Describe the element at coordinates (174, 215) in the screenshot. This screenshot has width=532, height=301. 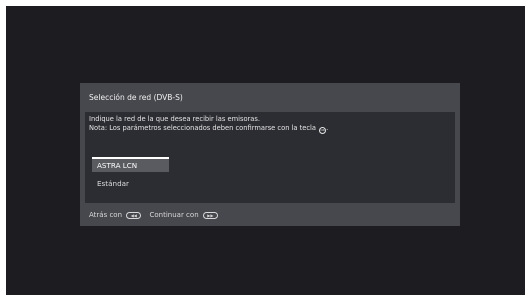
I see `continue-label: Continuar con` at that location.